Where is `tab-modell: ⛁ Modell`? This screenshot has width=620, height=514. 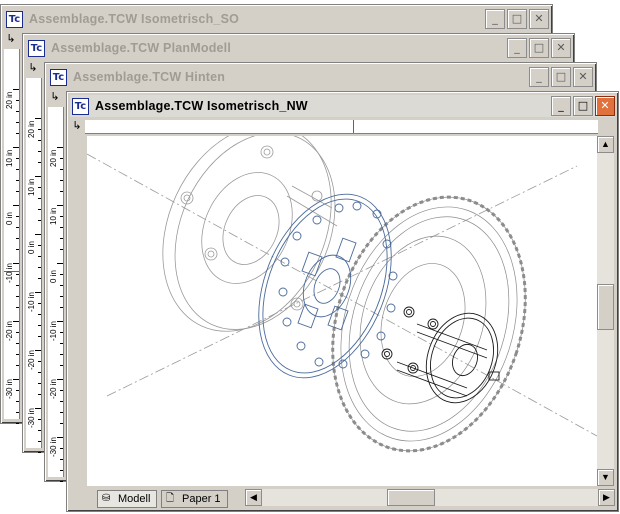
tab-modell: ⛁ Modell is located at coordinates (127, 499).